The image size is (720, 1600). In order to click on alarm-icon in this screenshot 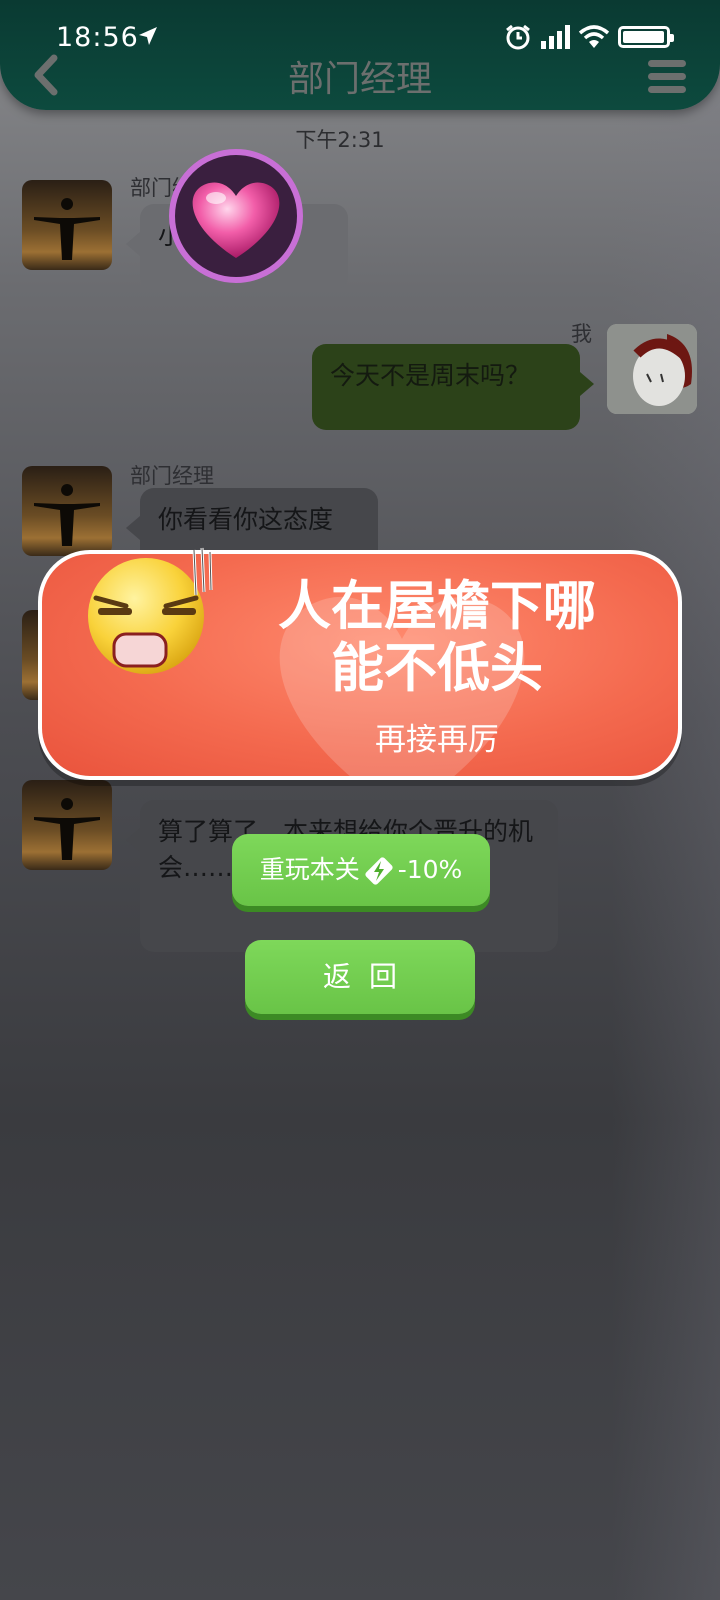, I will do `click(518, 37)`.